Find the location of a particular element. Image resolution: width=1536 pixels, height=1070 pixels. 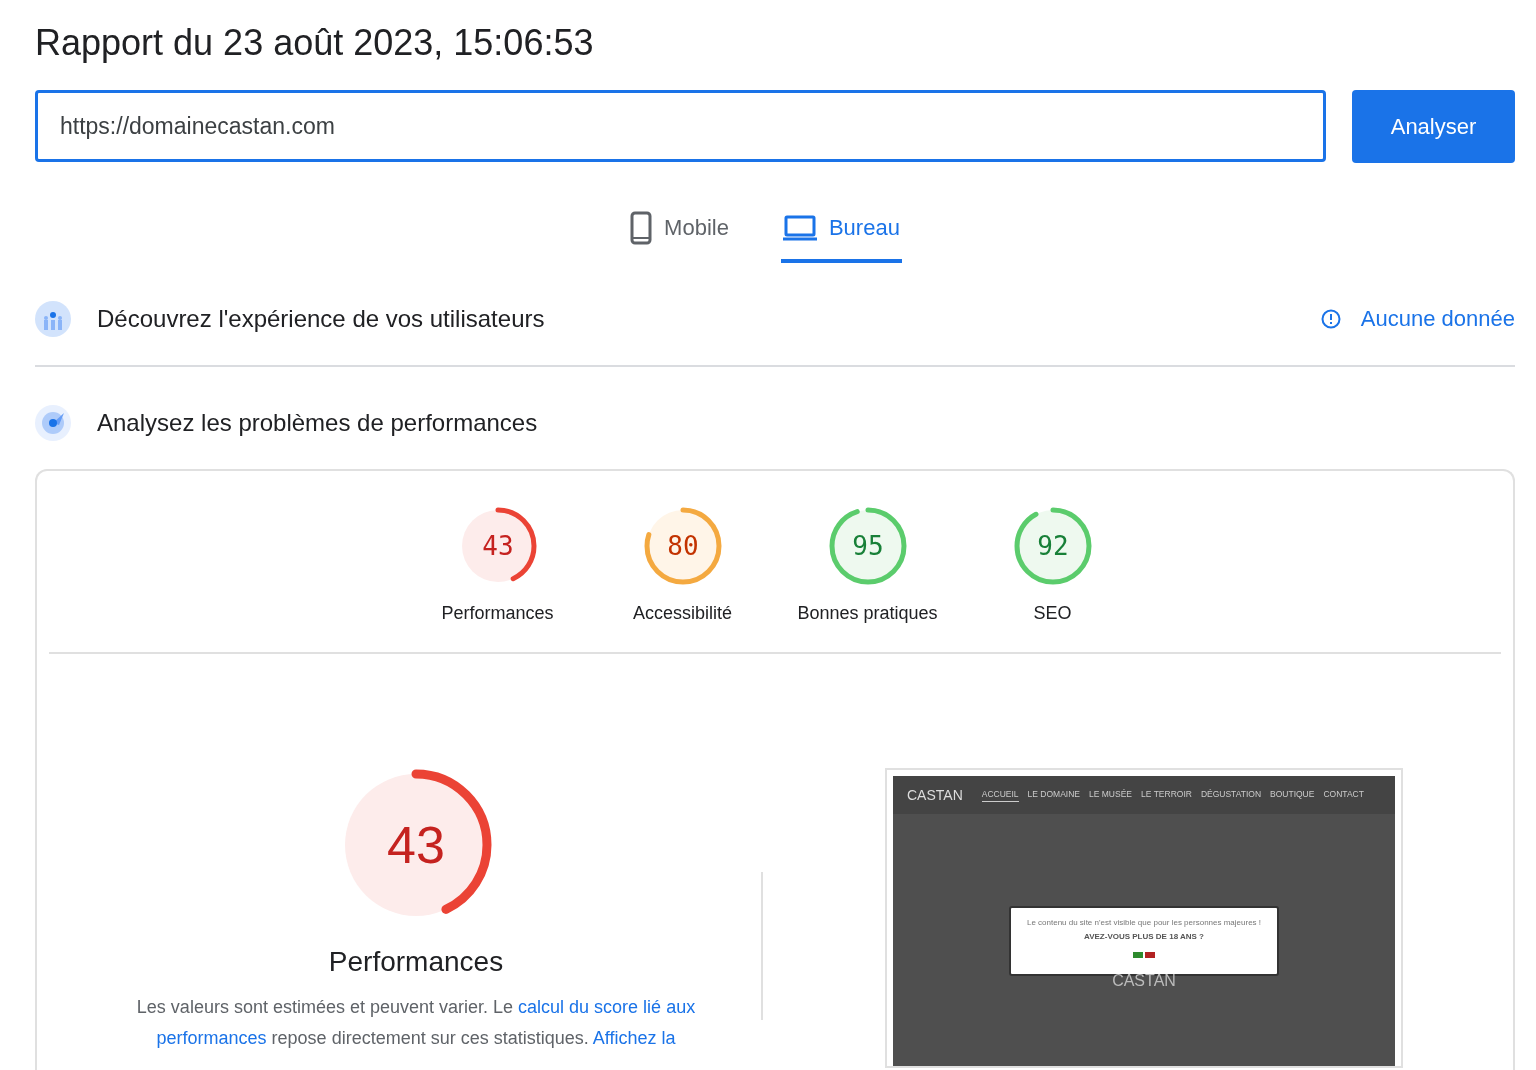

no-block is located at coordinates (1150, 955).